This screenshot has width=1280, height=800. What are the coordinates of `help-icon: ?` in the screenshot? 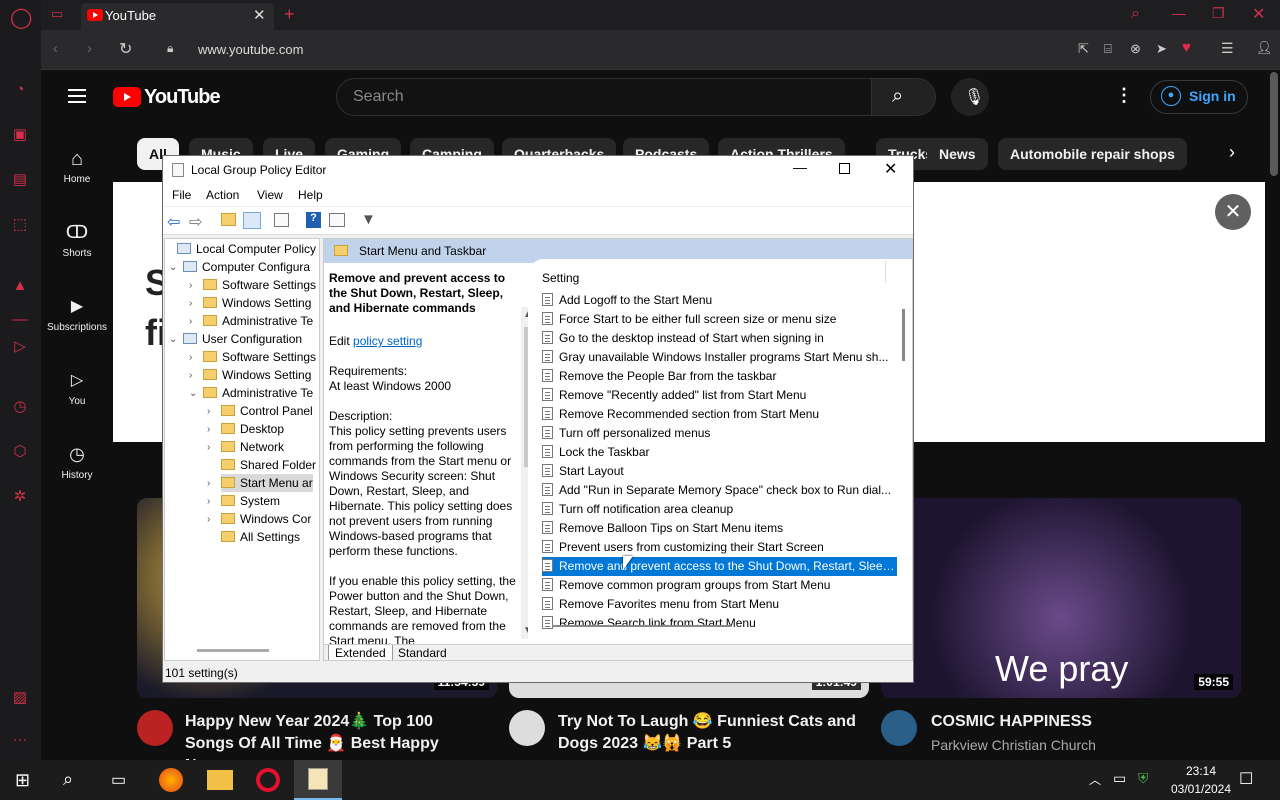 It's located at (313, 220).